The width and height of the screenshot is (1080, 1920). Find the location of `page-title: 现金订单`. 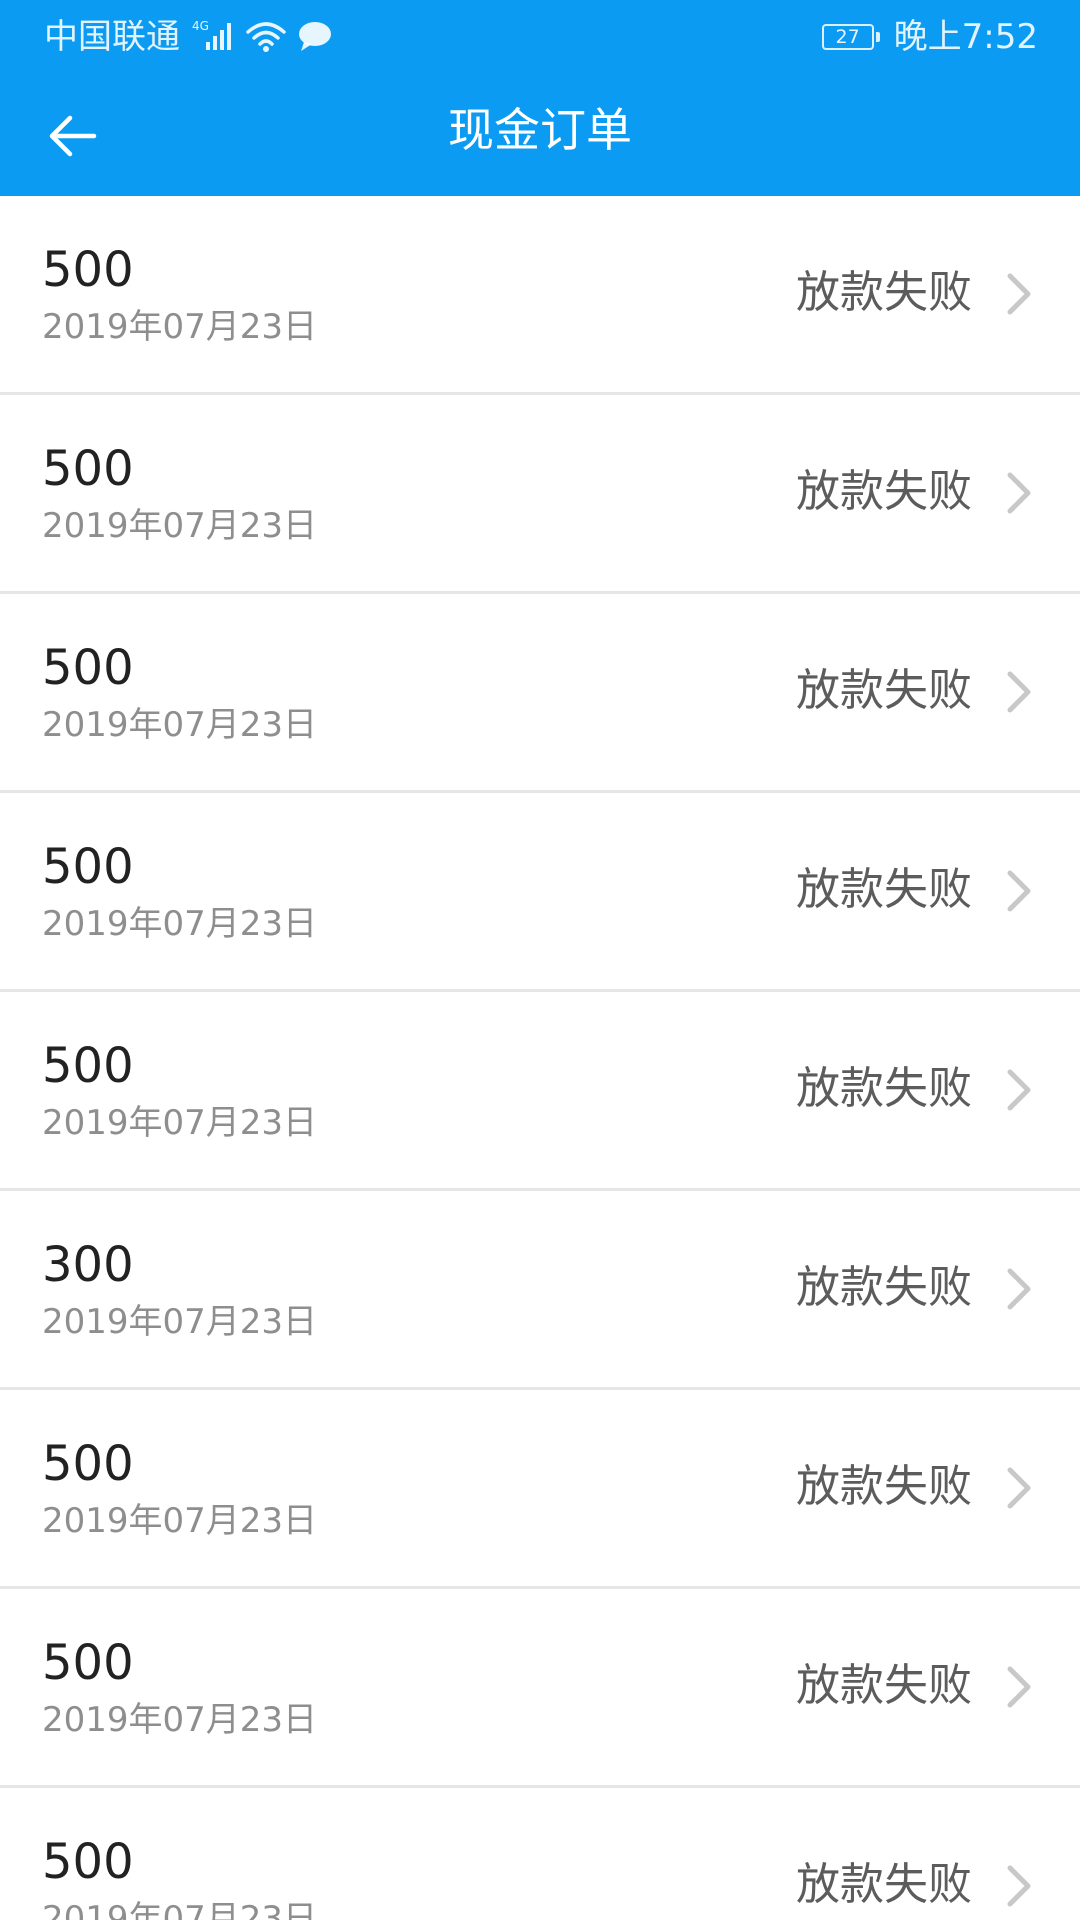

page-title: 现金订单 is located at coordinates (540, 130).